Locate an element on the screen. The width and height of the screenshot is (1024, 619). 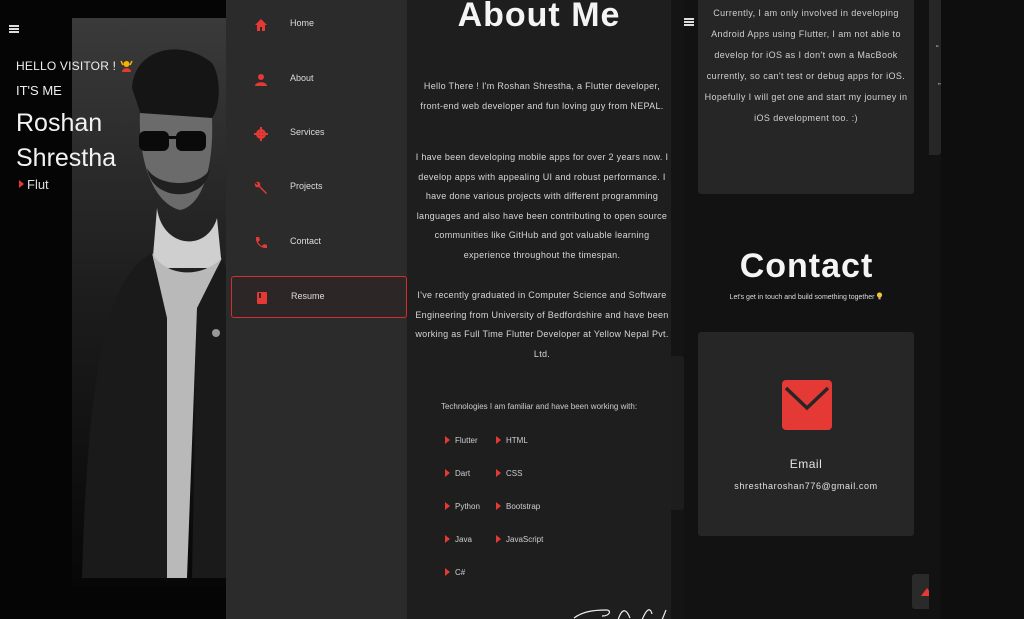
email-card: Email shrestharoshan776@gmail.com is located at coordinates (806, 434).